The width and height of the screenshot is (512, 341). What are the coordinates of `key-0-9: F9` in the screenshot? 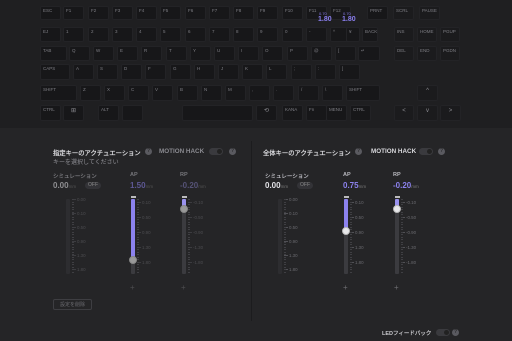 It's located at (267, 13).